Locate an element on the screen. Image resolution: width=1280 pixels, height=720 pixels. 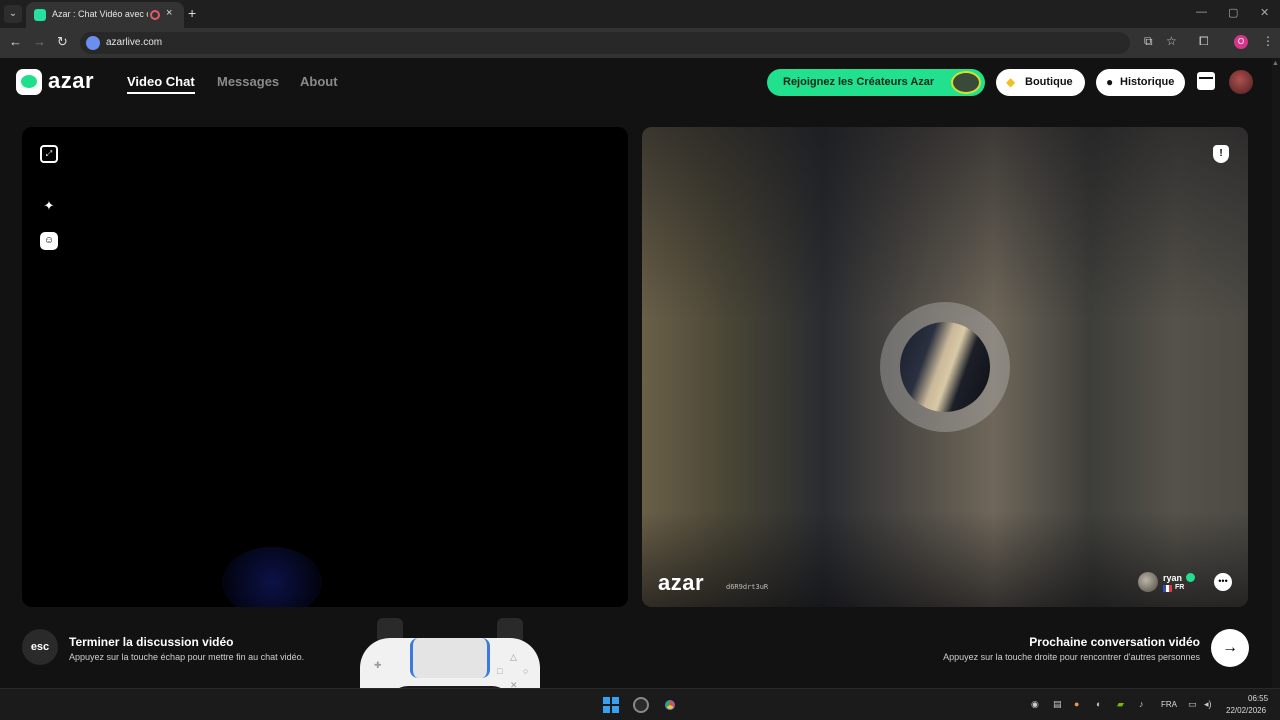
shop-button: ◆ Boutique is located at coordinates (1040, 82).